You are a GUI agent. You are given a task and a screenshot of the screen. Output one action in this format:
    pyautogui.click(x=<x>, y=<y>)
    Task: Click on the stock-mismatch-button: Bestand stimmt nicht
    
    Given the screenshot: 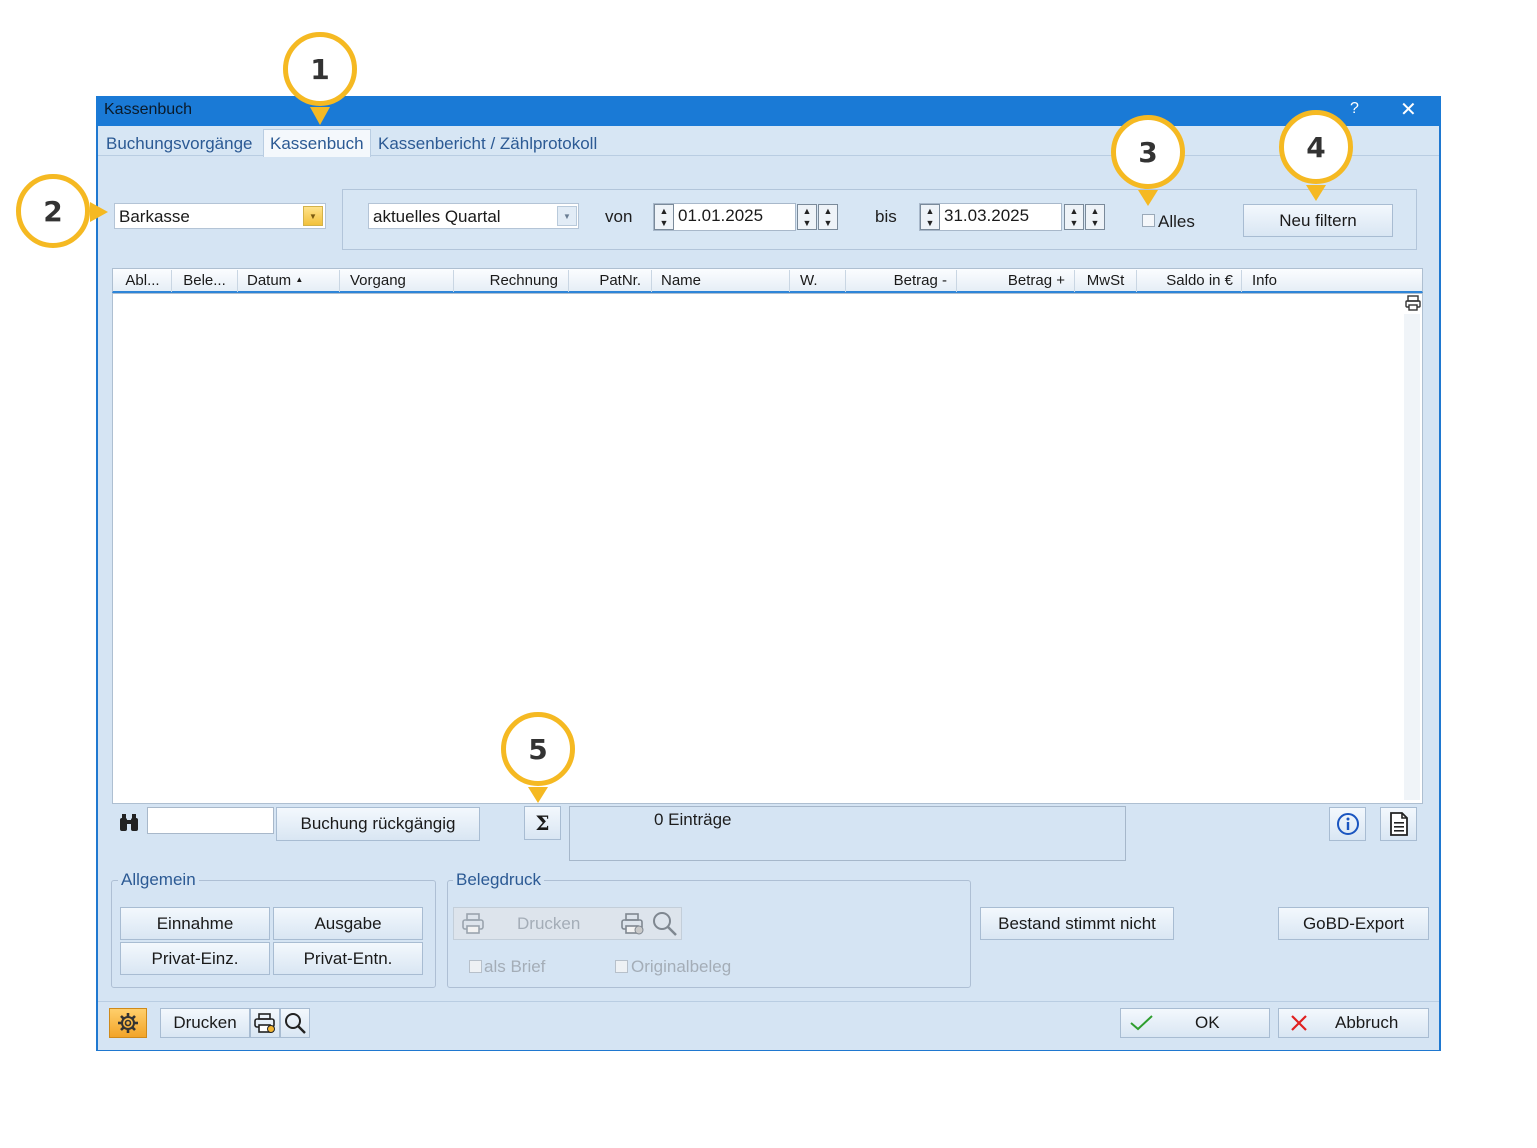 What is the action you would take?
    pyautogui.click(x=1077, y=923)
    